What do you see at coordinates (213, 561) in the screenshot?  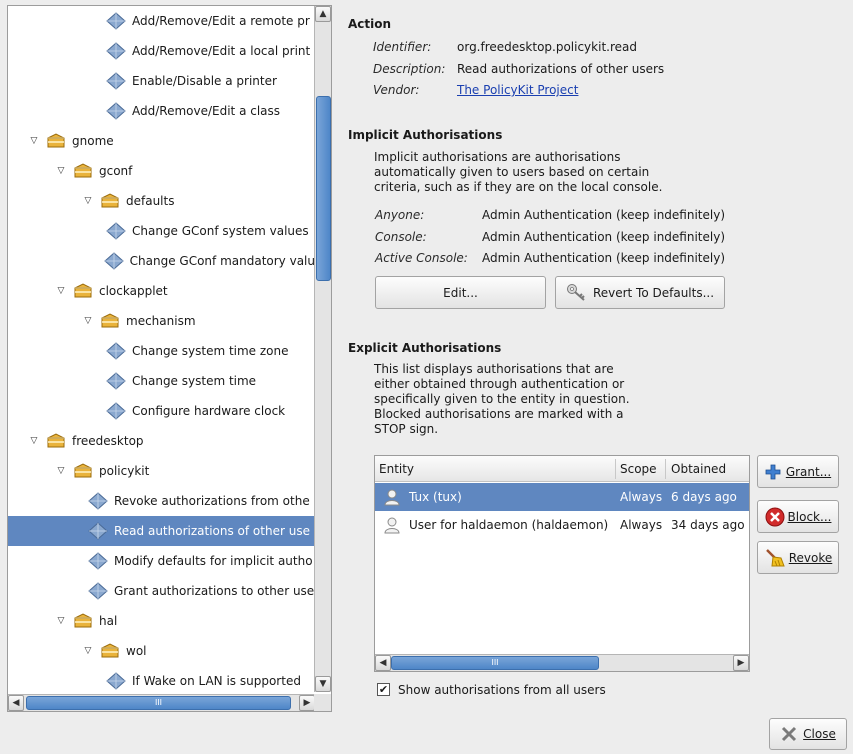 I see `tree-row-label: Modify defaults for implicit autho` at bounding box center [213, 561].